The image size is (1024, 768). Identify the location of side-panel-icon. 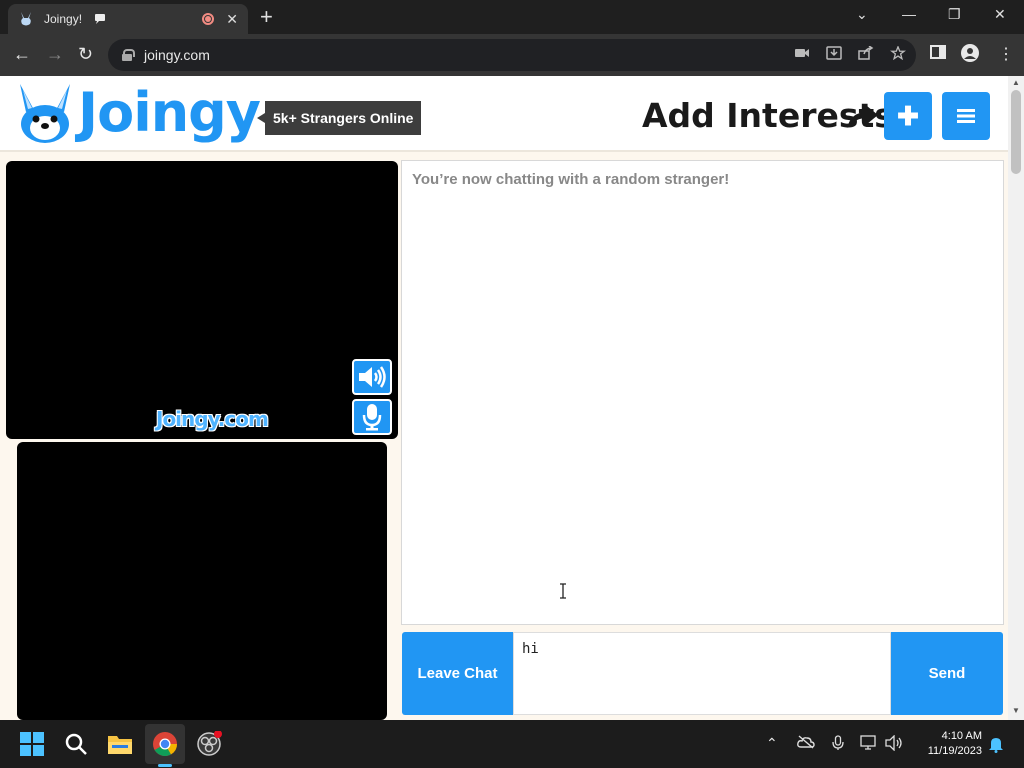
(938, 52).